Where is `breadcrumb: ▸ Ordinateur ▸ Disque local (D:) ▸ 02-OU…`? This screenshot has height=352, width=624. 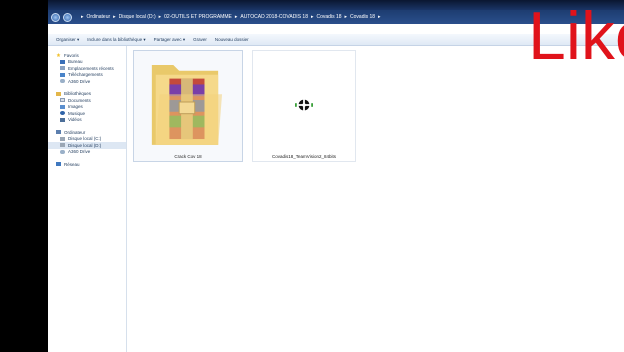 breadcrumb: ▸ Ordinateur ▸ Disque local (D:) ▸ 02-OU… is located at coordinates (231, 17).